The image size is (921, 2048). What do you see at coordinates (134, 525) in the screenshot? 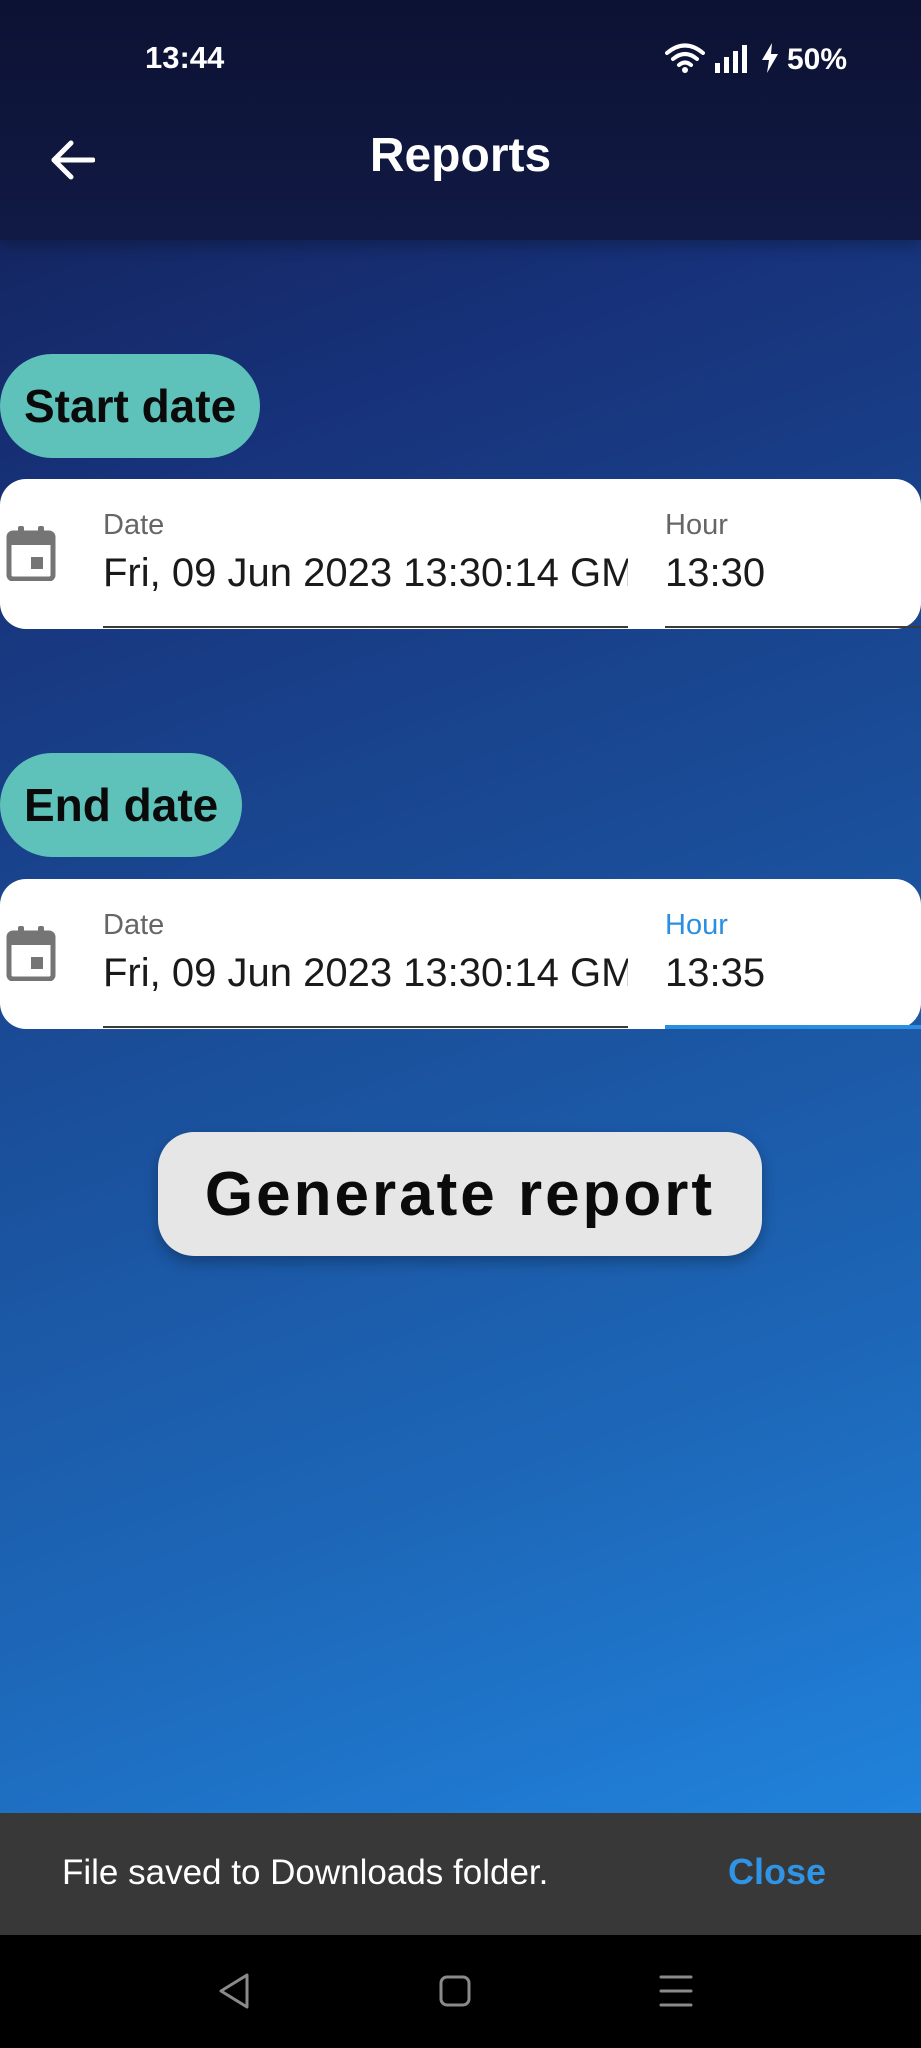
I see `start-date-field-label: Date` at bounding box center [134, 525].